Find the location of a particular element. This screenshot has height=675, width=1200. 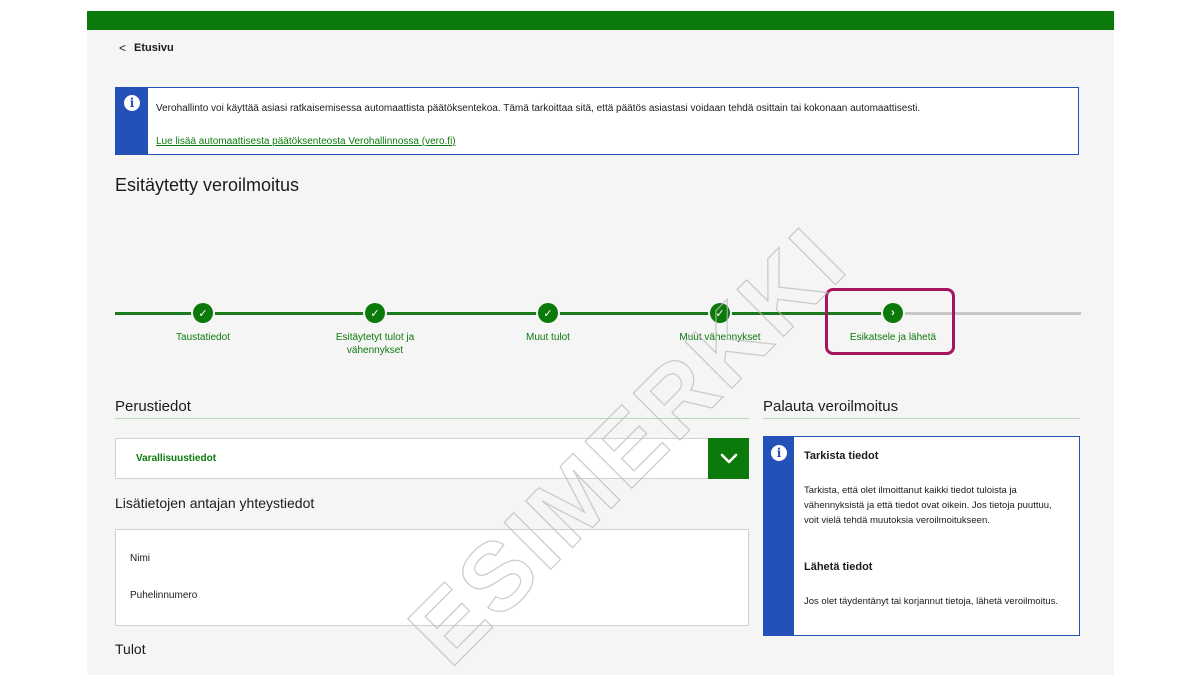

expand-button is located at coordinates (728, 458).